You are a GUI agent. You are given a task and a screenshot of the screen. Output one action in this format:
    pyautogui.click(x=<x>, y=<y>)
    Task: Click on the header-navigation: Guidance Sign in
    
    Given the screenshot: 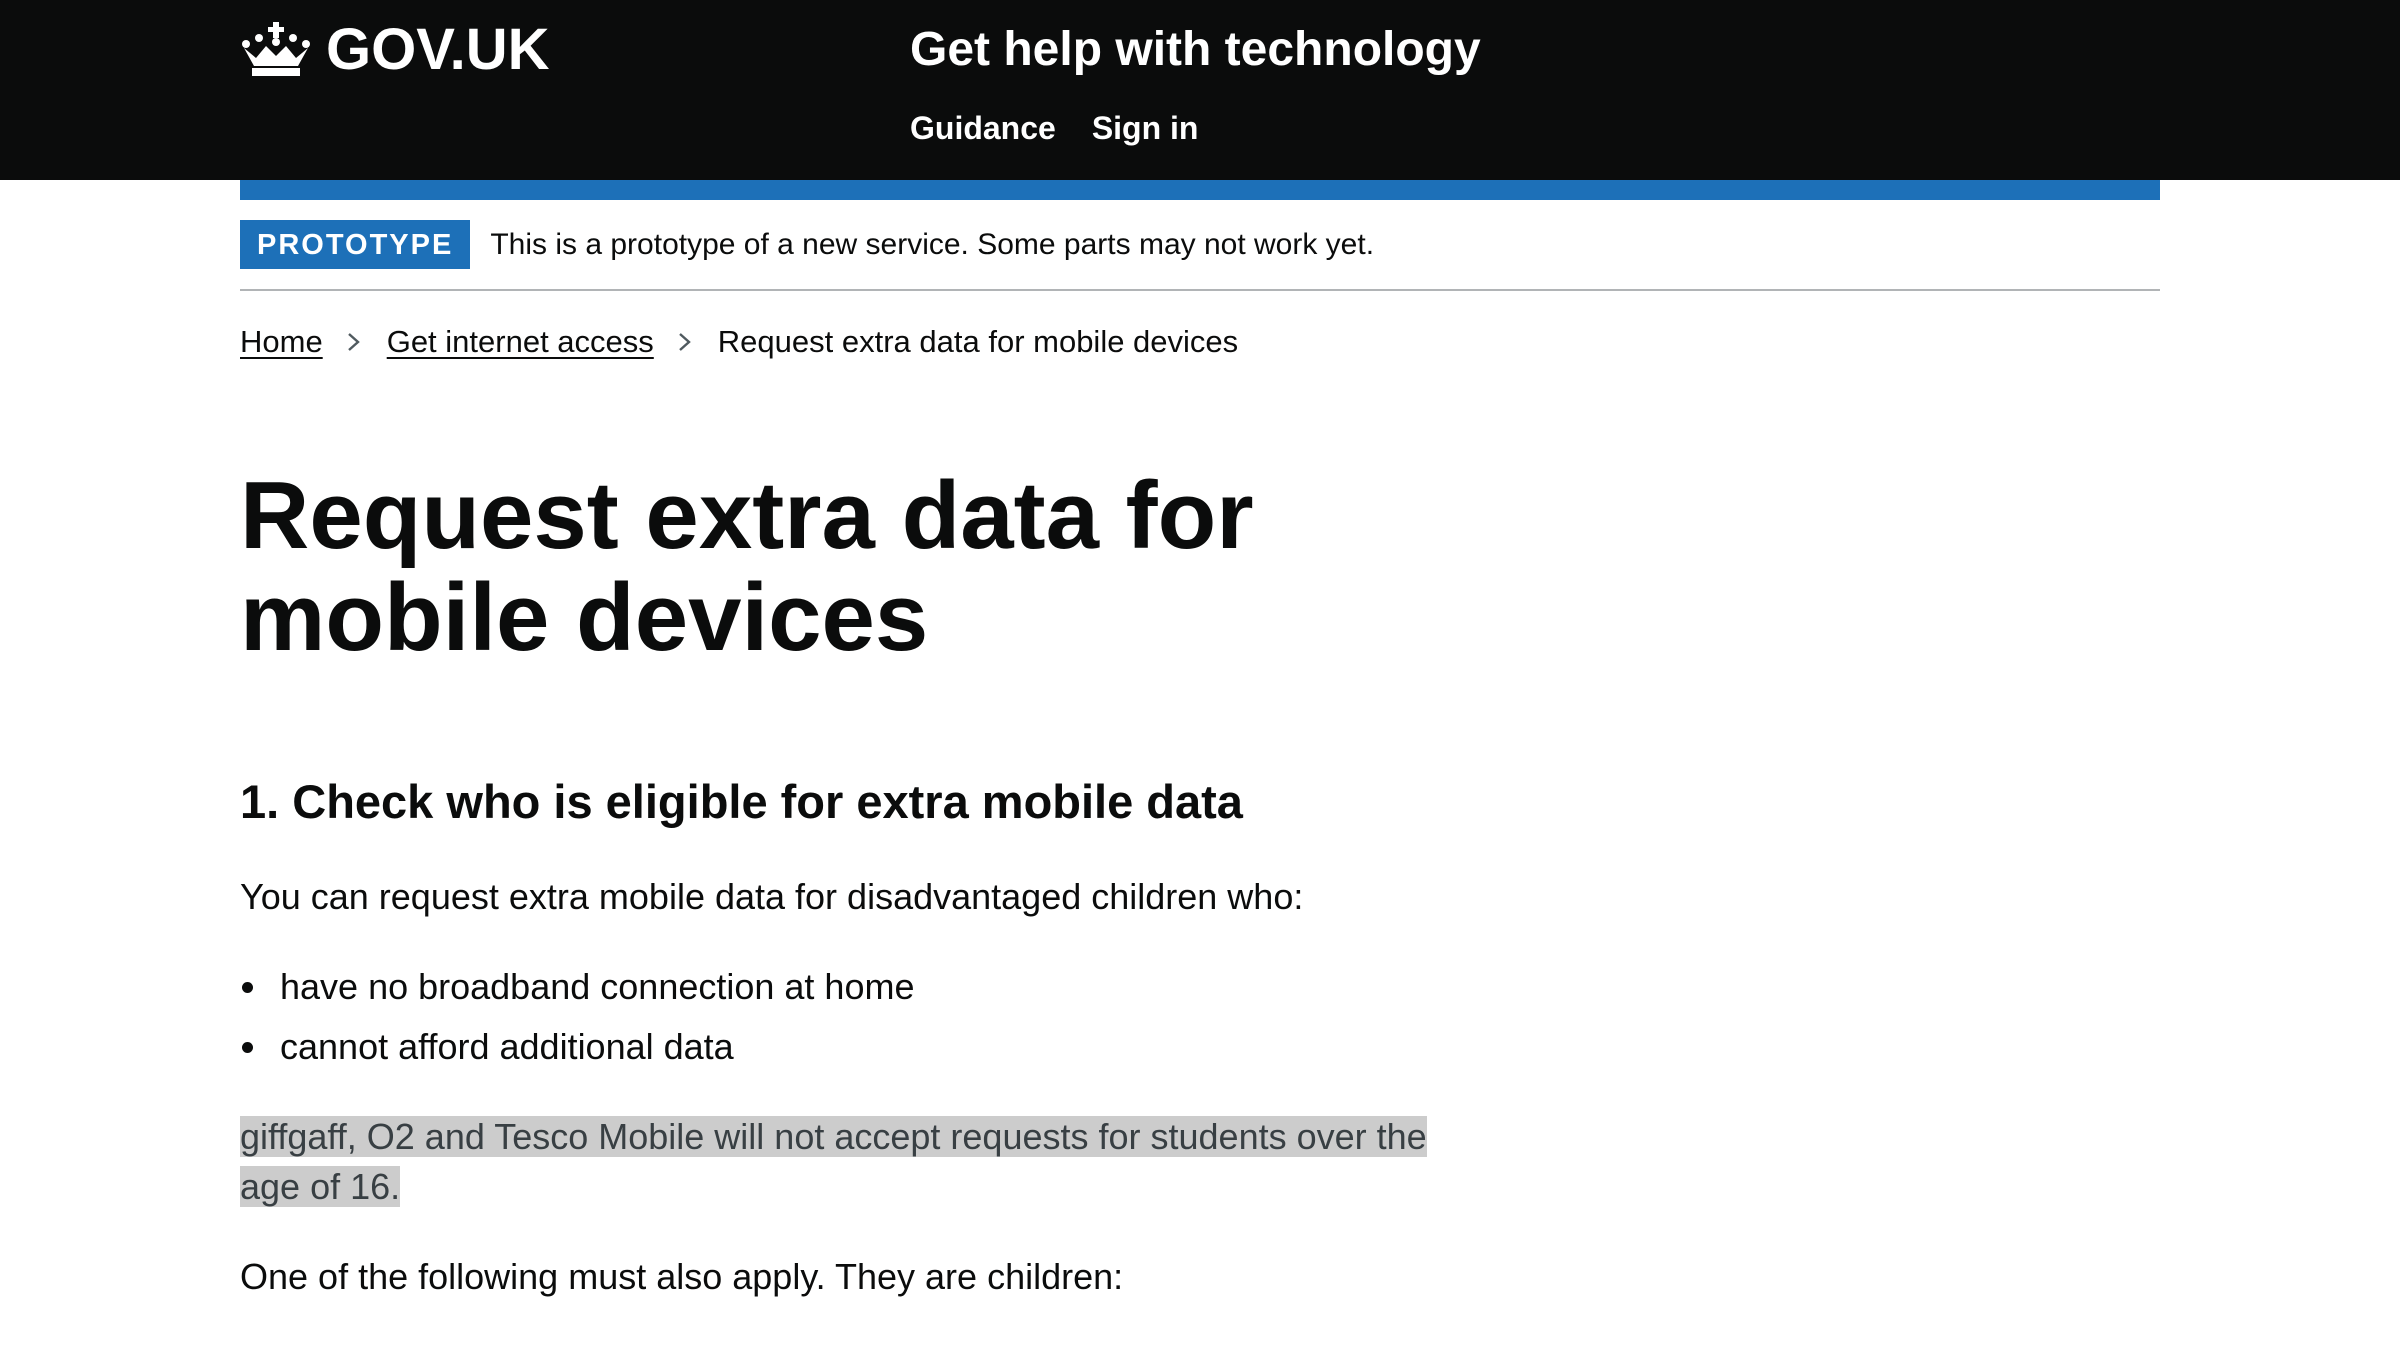 What is the action you would take?
    pyautogui.click(x=1054, y=128)
    